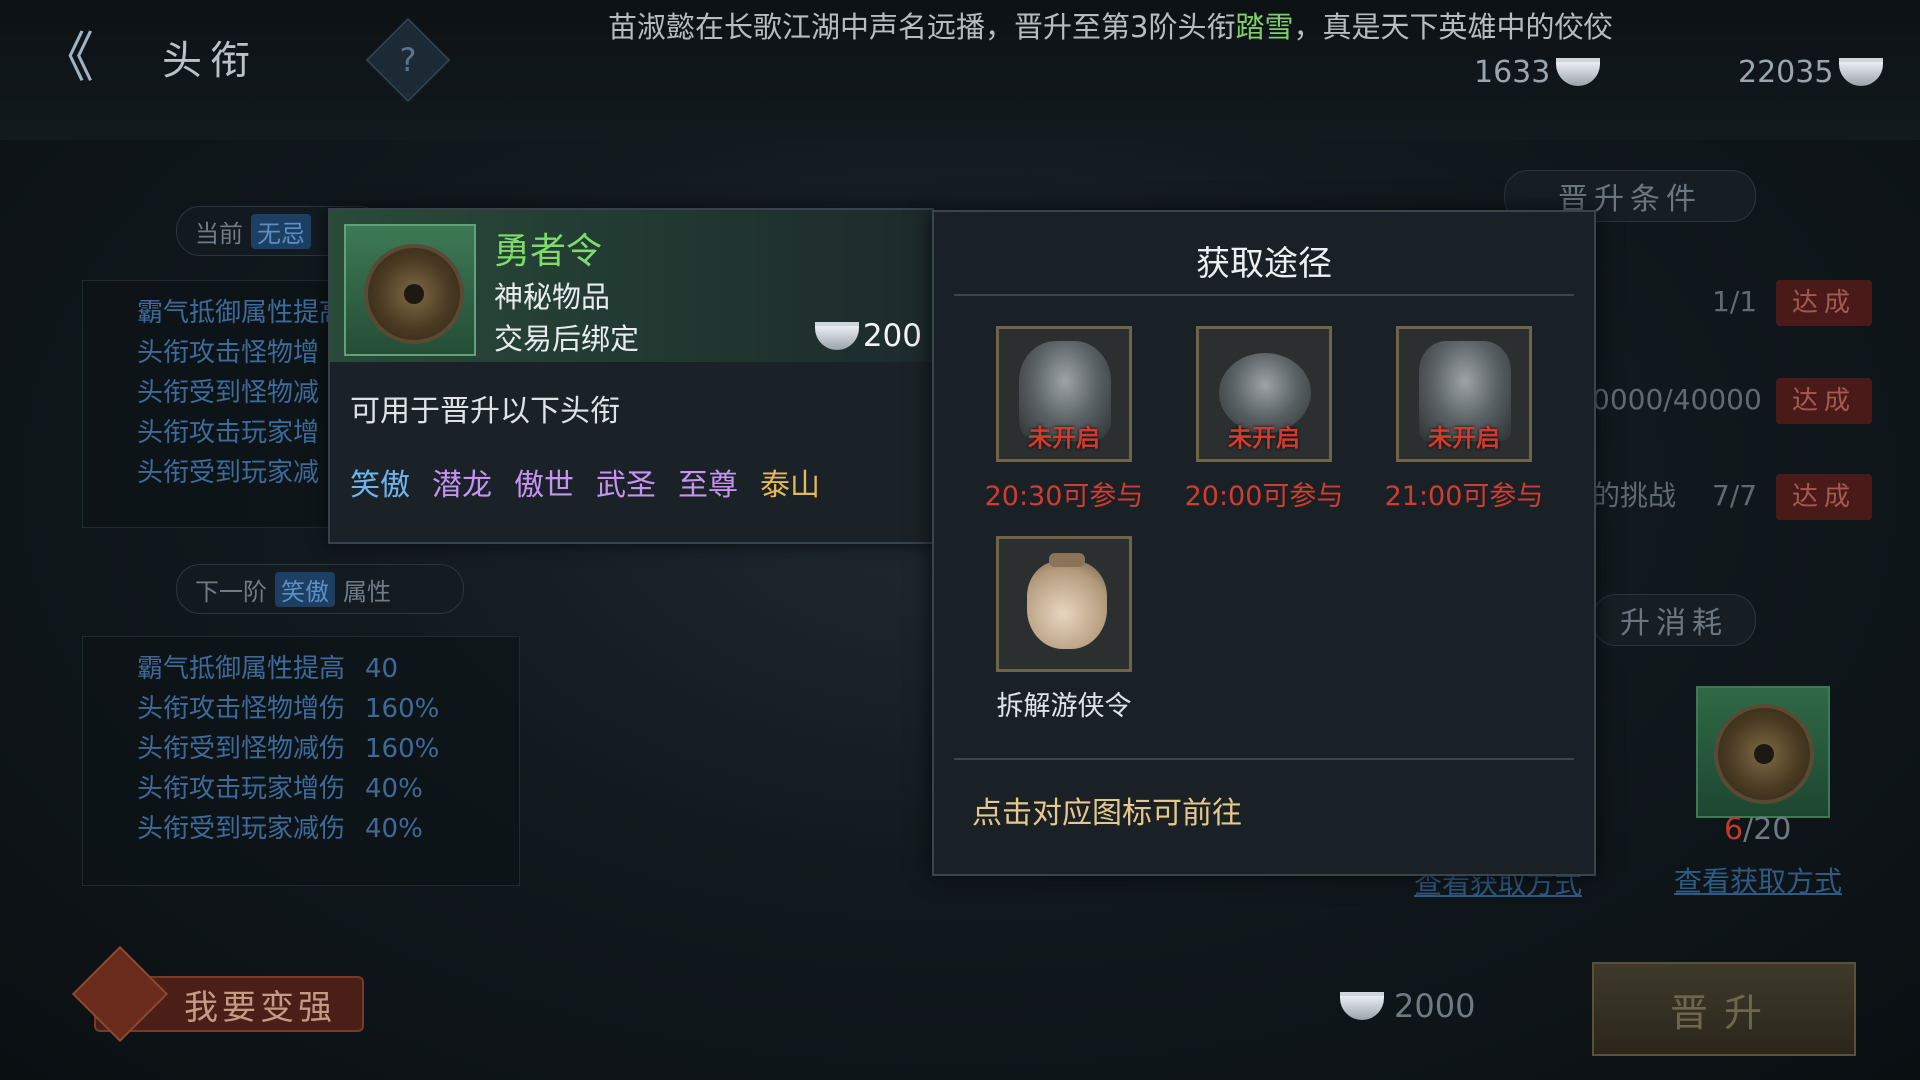  Describe the element at coordinates (548, 251) in the screenshot. I see `item-name: 勇者令` at that location.